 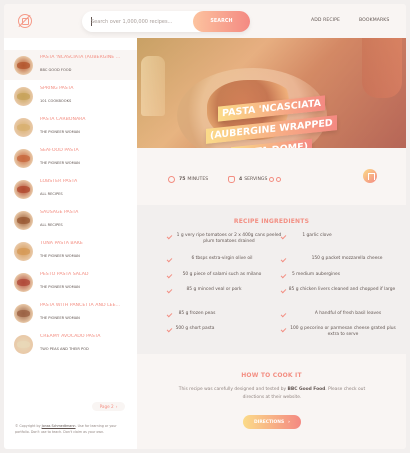 I want to click on result-title: LOBSTER PASTA, so click(x=59, y=181).